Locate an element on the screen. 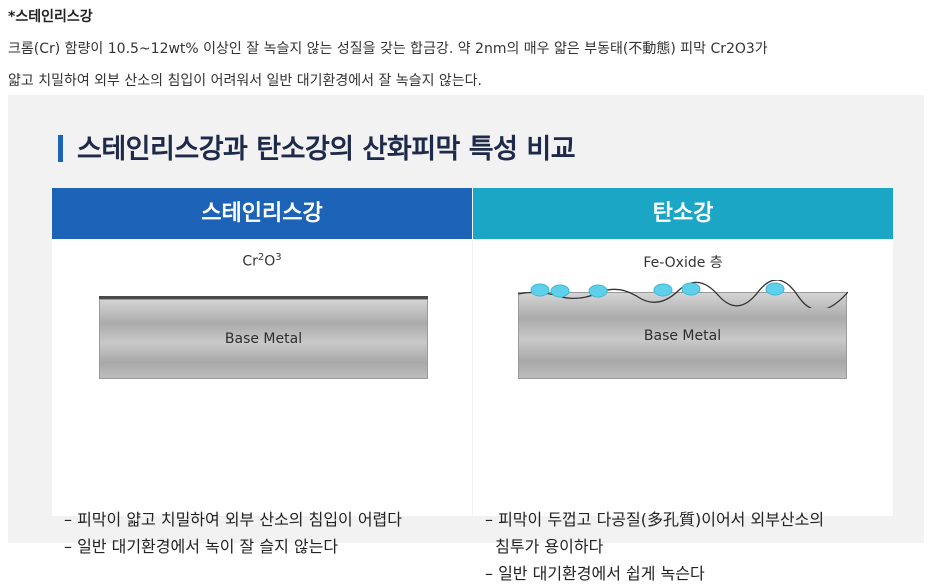 The width and height of the screenshot is (934, 587). figure-title: 스테인리스강과 탄소강의 산화피막 특성 비교 is located at coordinates (317, 150).